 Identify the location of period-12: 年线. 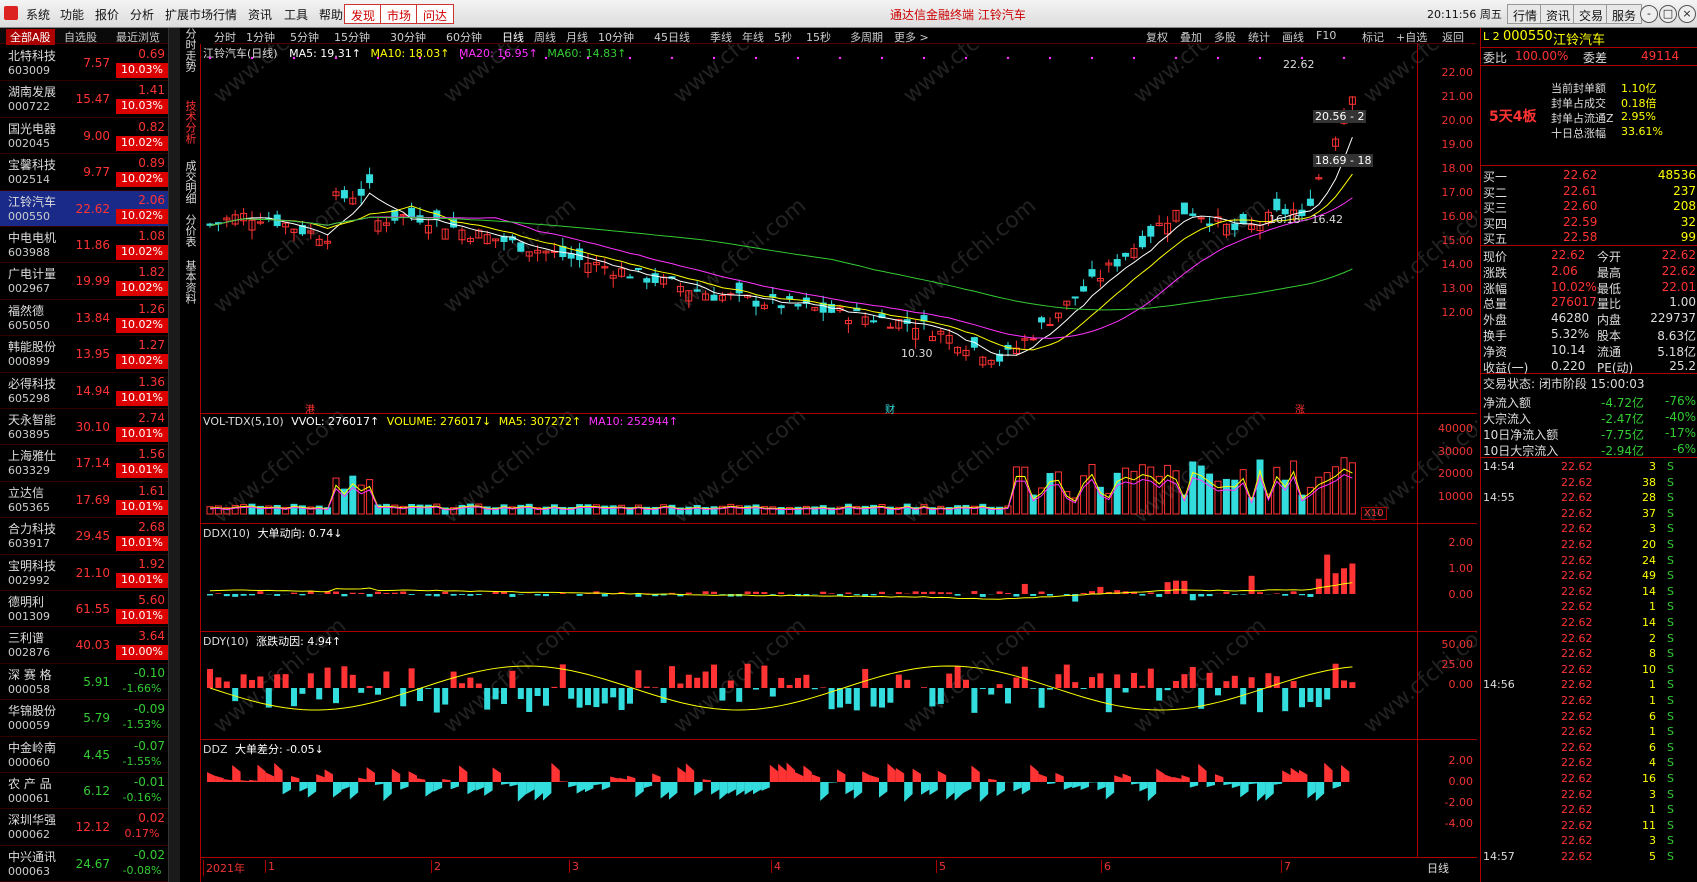
(753, 37).